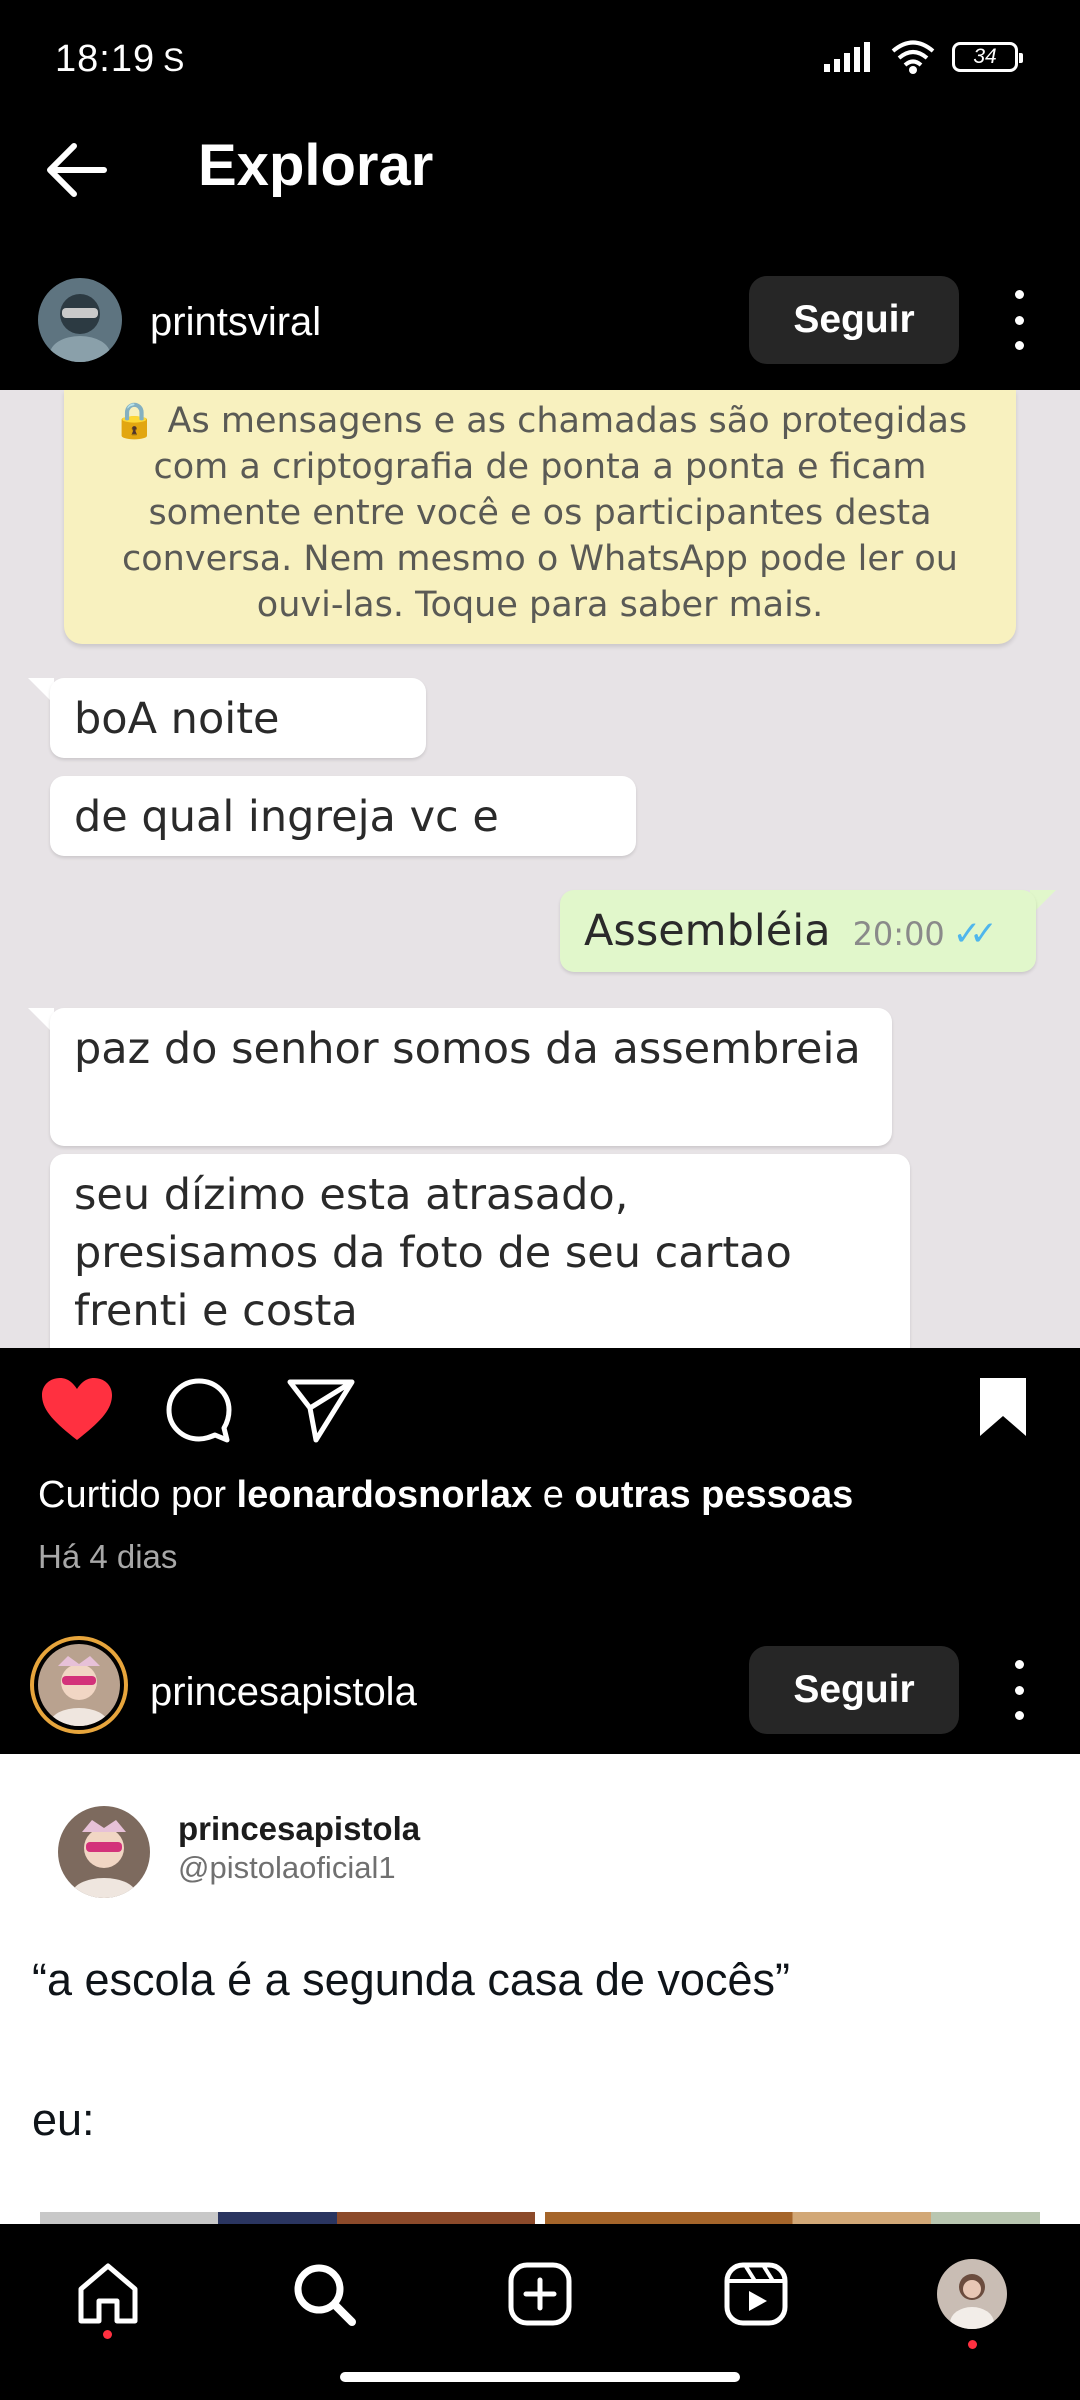  What do you see at coordinates (80, 320) in the screenshot?
I see `avatar` at bounding box center [80, 320].